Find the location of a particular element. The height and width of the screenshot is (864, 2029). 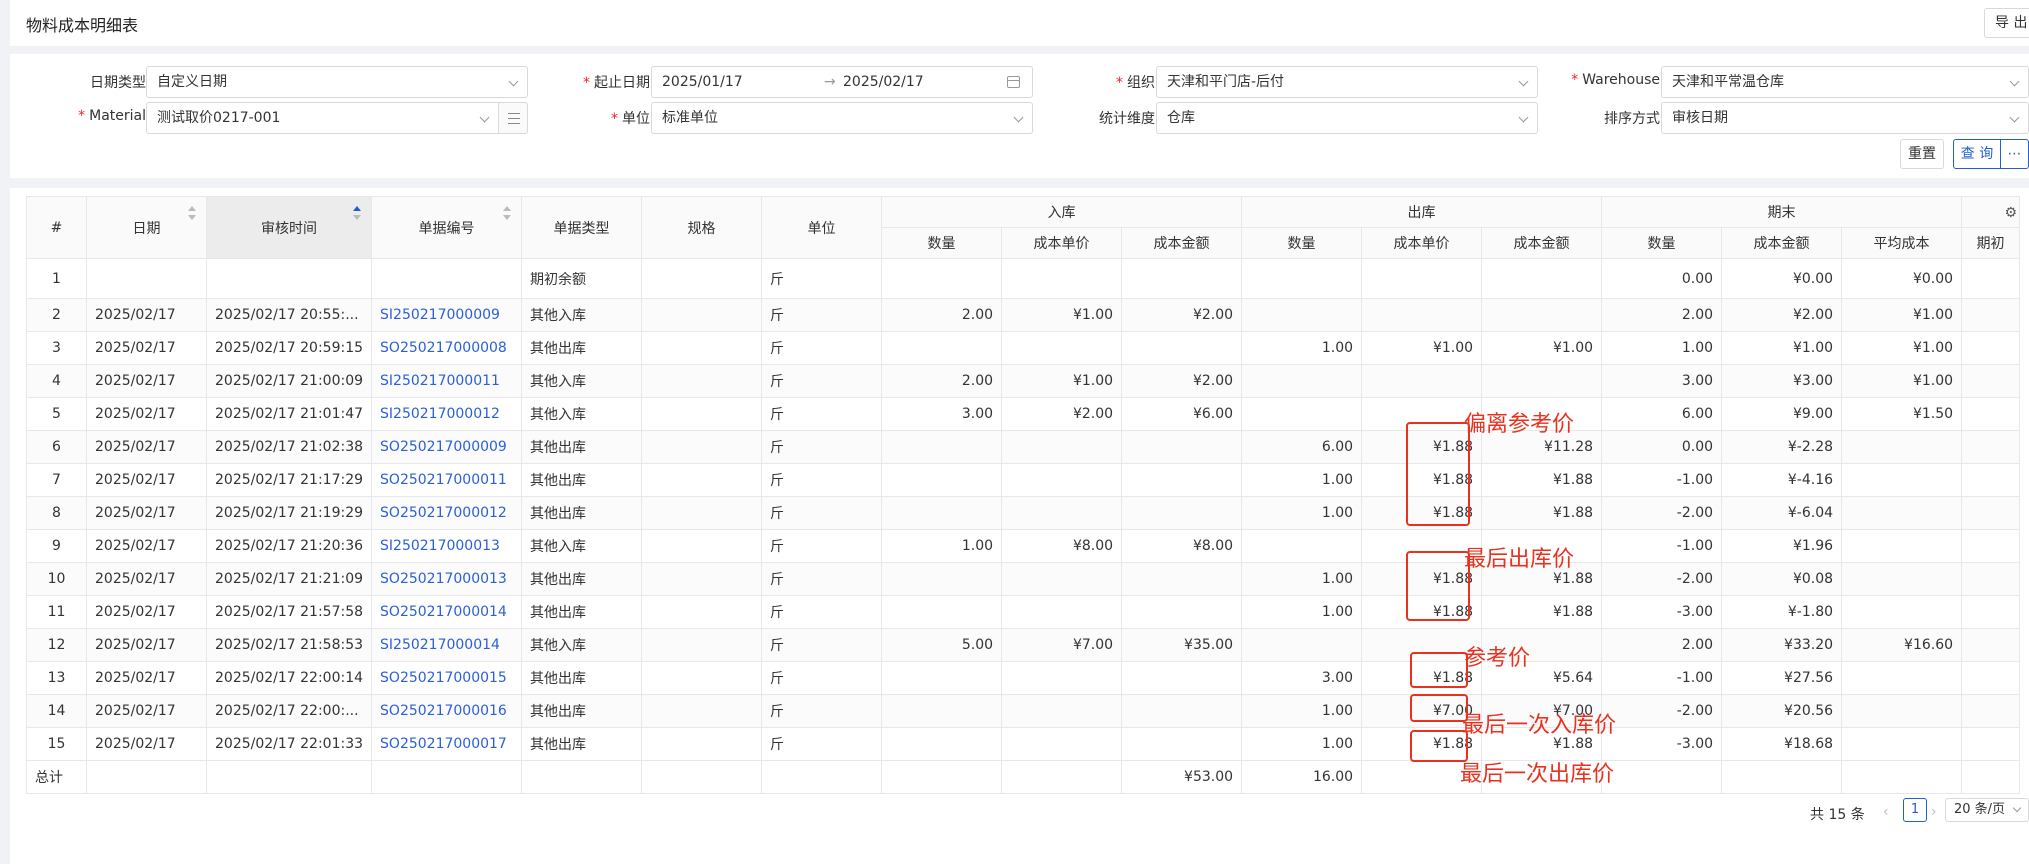

col-in-qty: 数量 is located at coordinates (942, 243).